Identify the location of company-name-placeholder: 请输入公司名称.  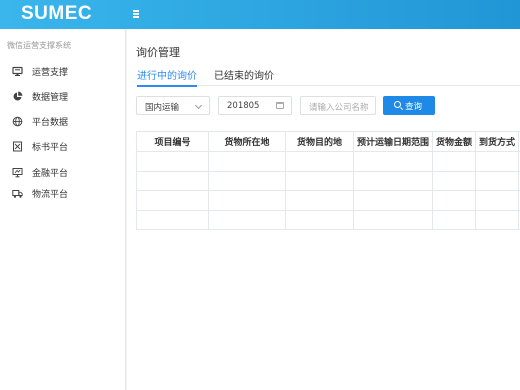
(339, 108).